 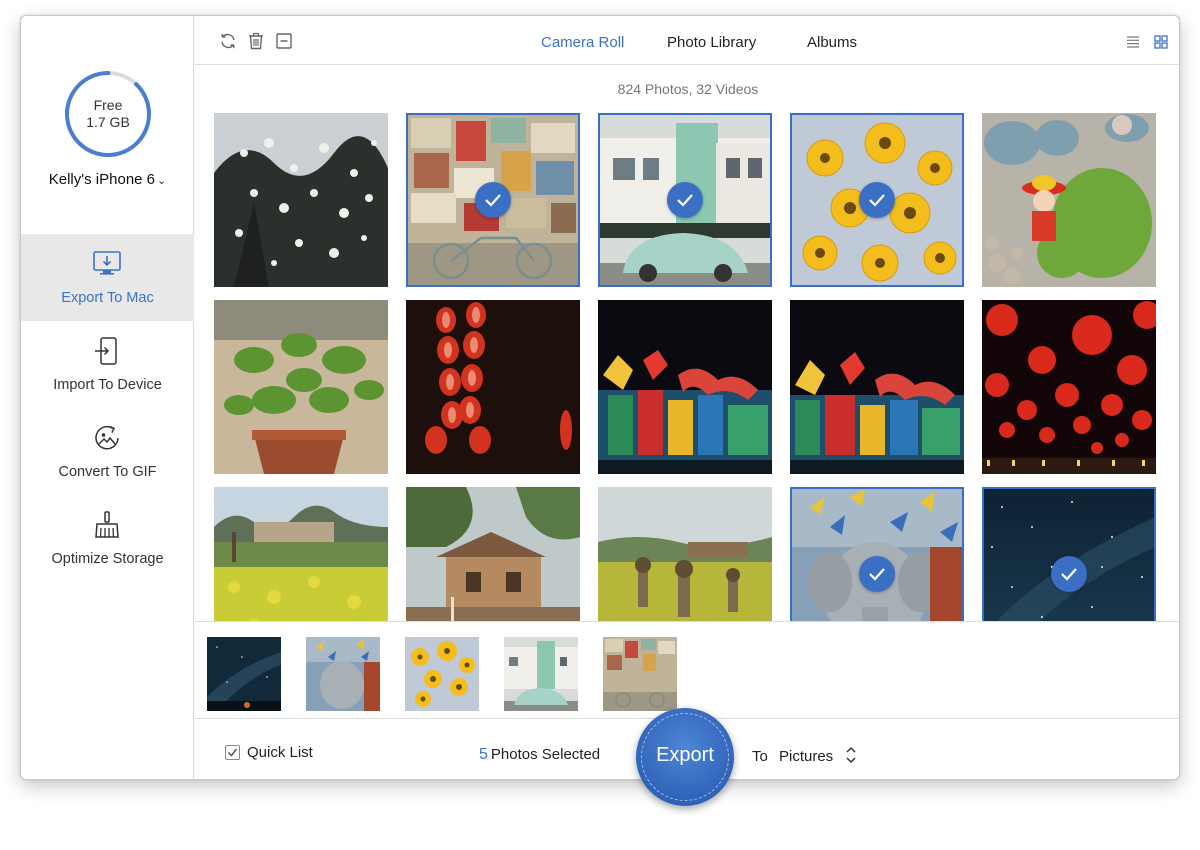 I want to click on refresh-icon, so click(x=228, y=41).